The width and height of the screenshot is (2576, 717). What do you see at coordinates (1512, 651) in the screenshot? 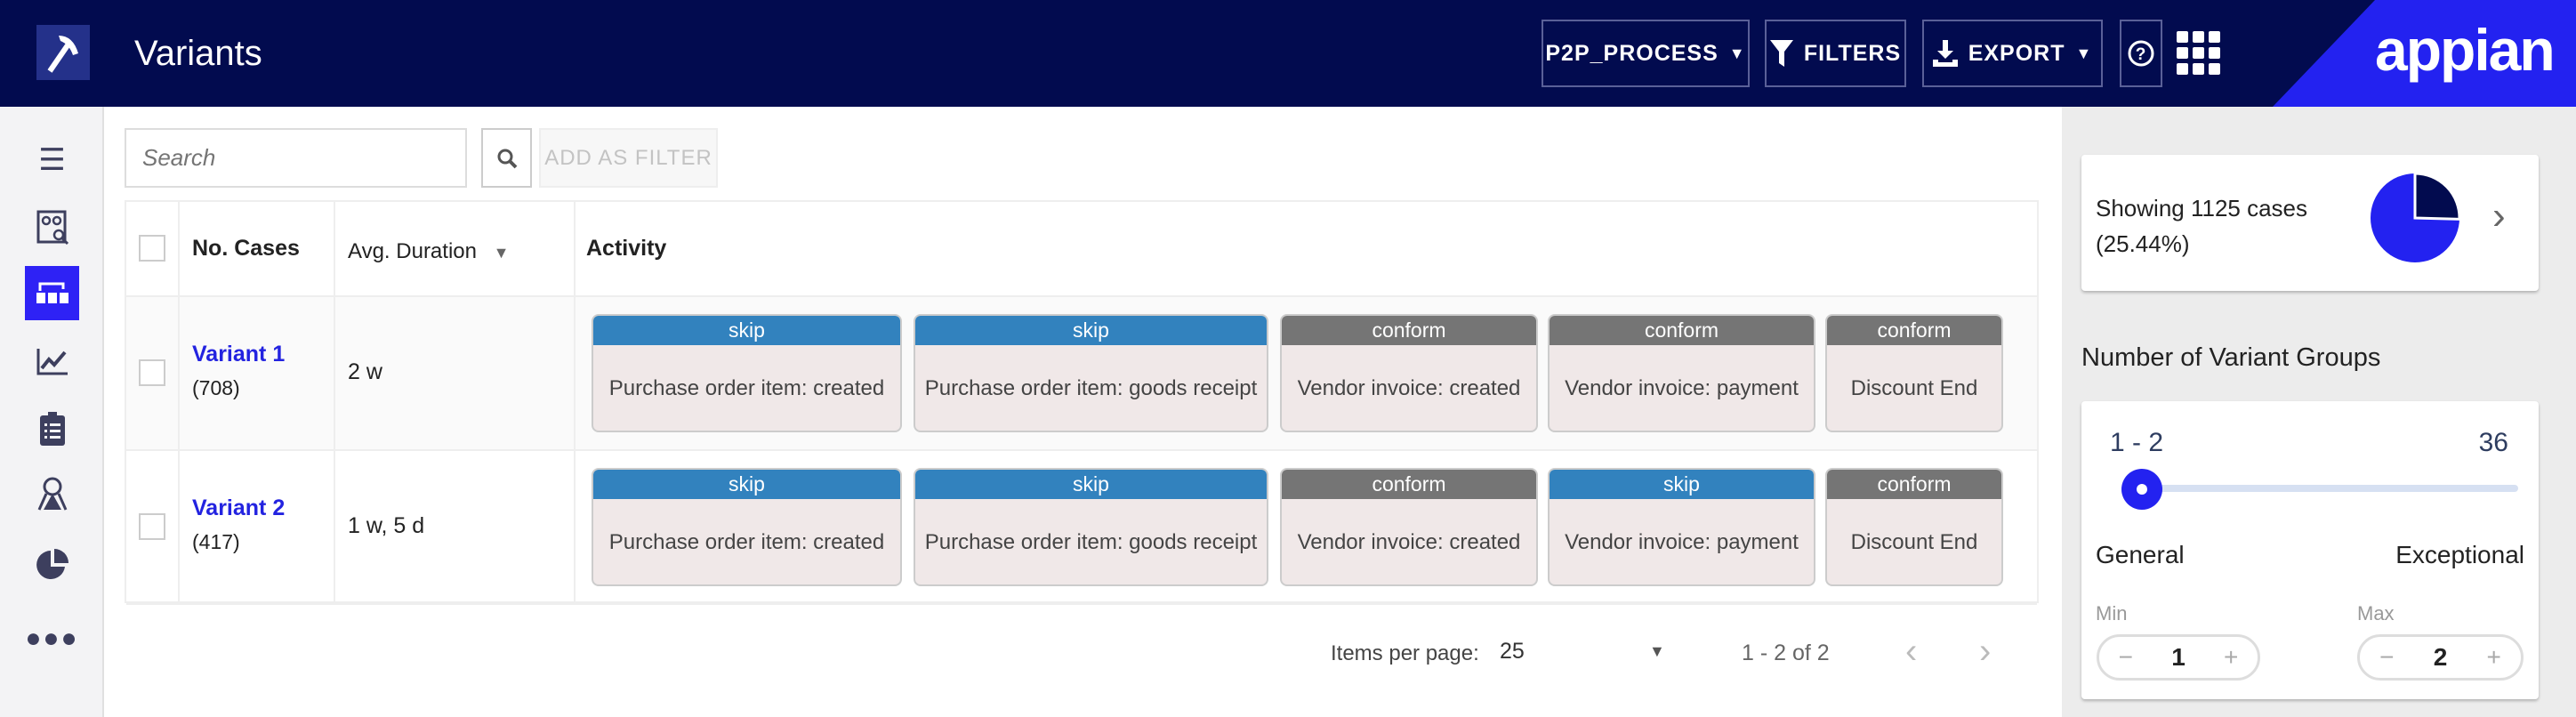
I see `items-per-page-value: 25` at bounding box center [1512, 651].